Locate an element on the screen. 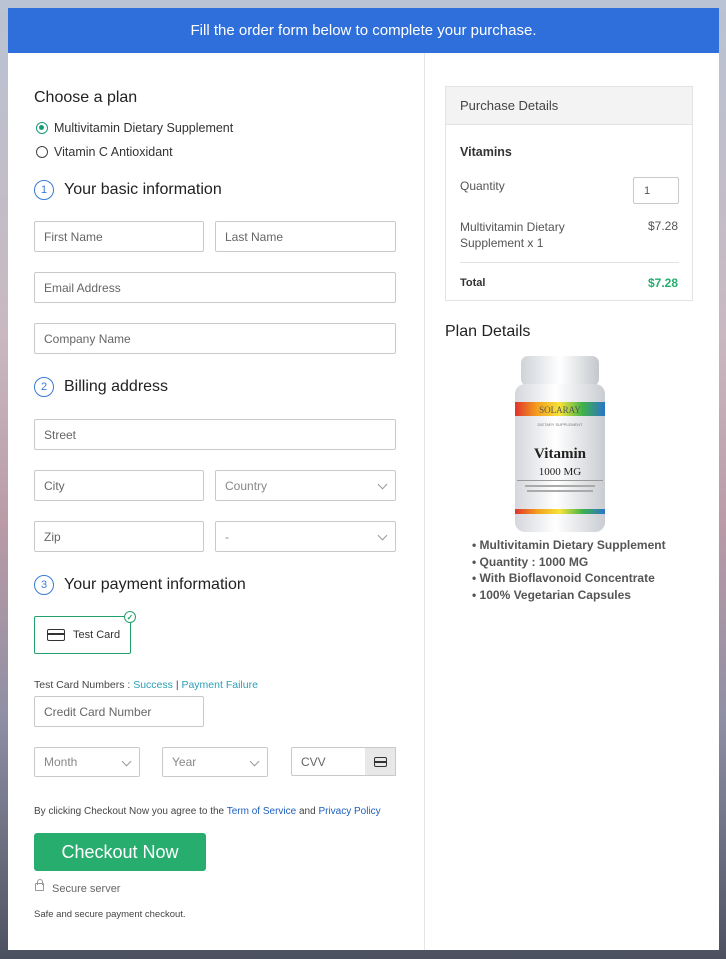 This screenshot has height=959, width=726. year-select: Year is located at coordinates (215, 762).